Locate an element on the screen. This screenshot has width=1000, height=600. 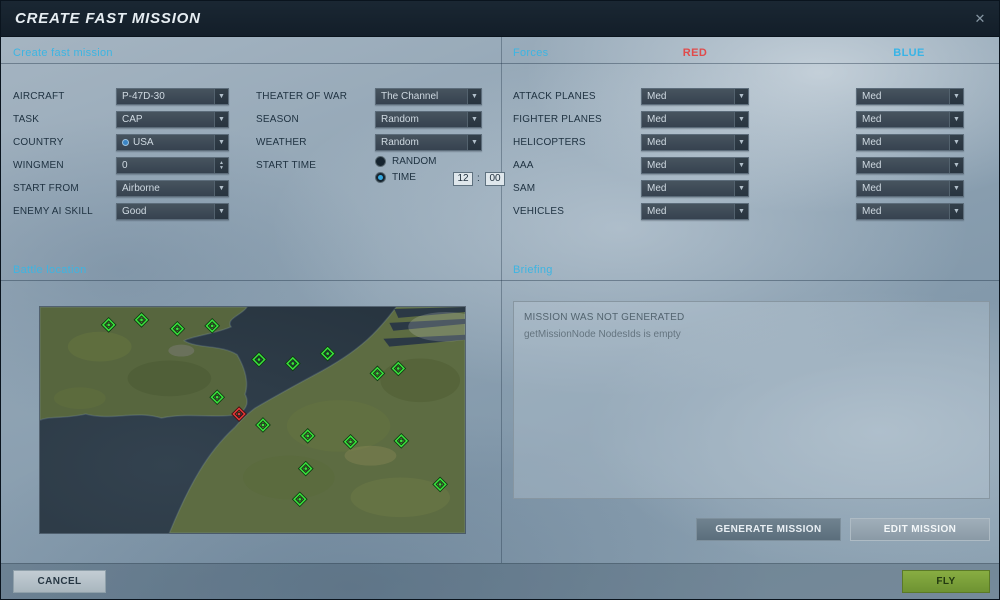
vehicles-blue-dropdown: Med ▼ is located at coordinates (910, 211).